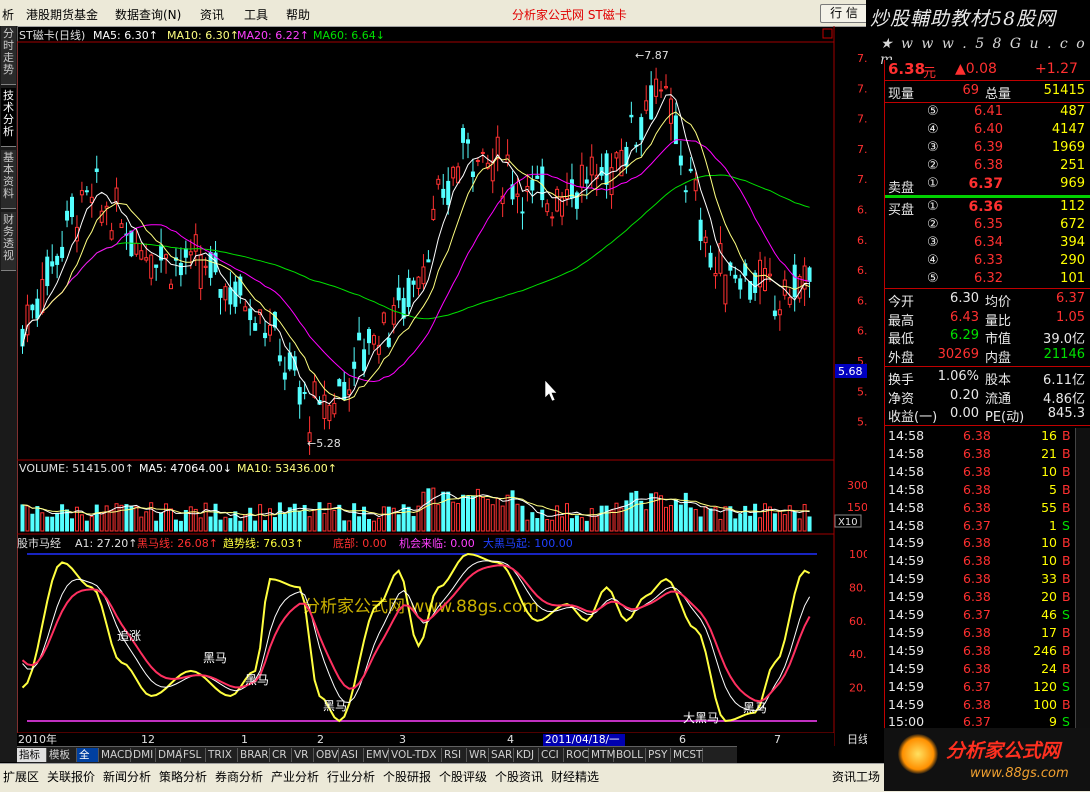  I want to click on indicator-tab-vol-tdx: VOL-TDX, so click(415, 755).